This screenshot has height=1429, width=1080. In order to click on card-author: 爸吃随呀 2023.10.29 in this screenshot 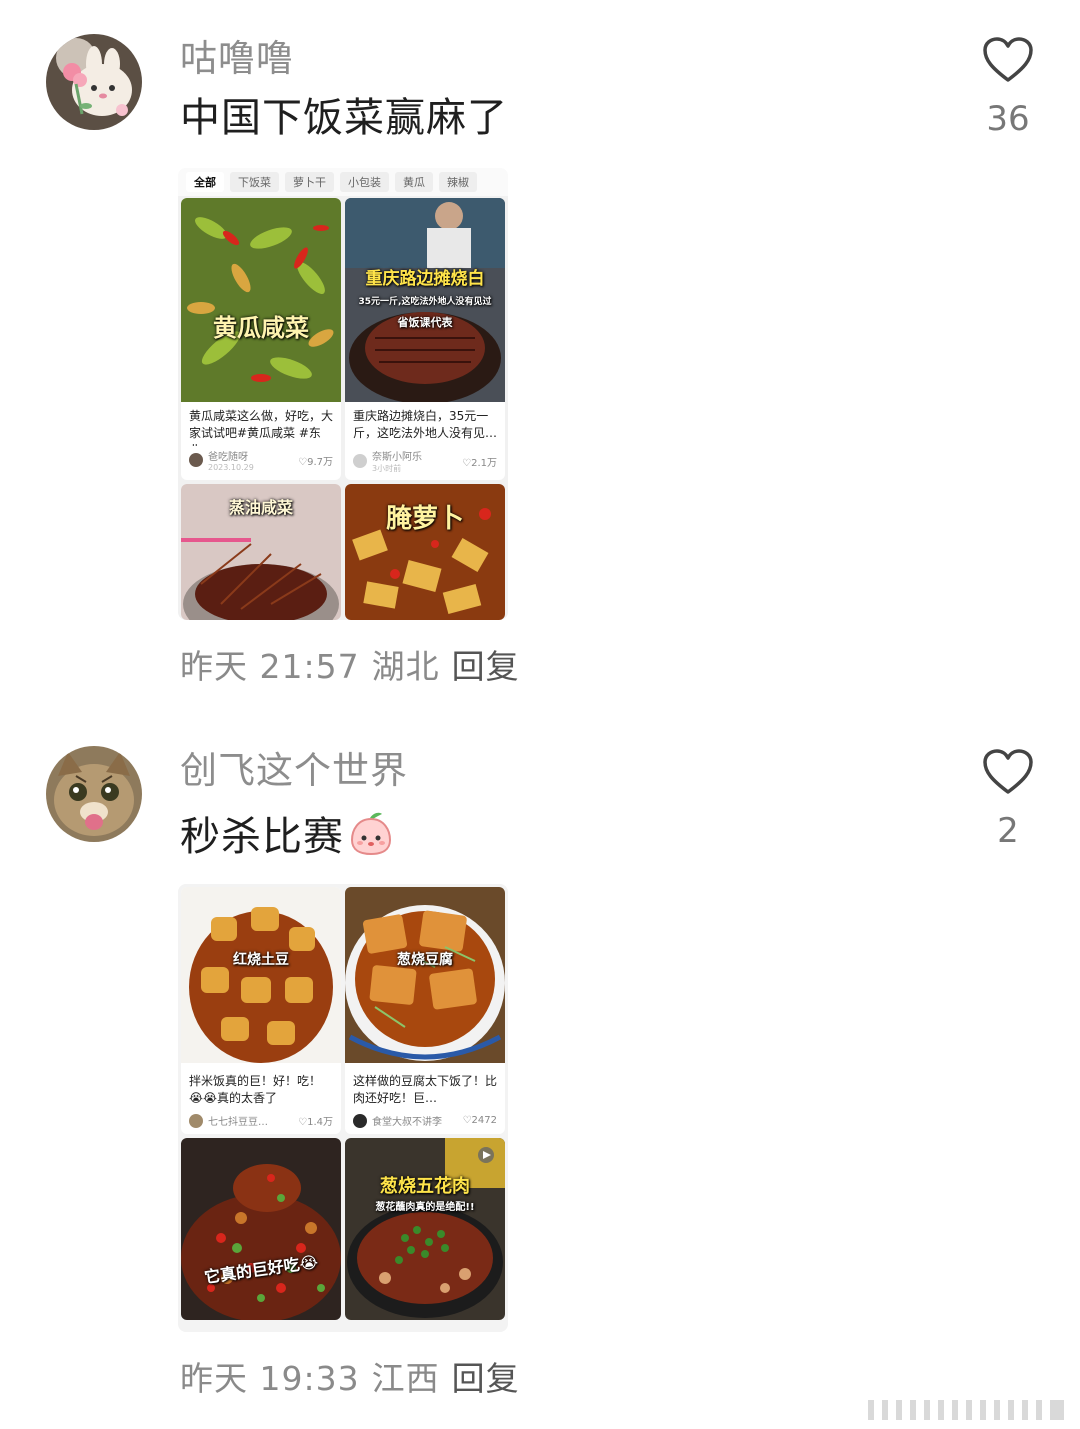, I will do `click(231, 462)`.